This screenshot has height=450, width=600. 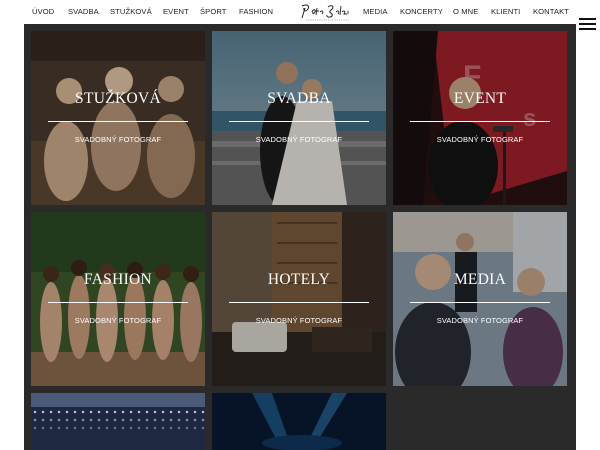 What do you see at coordinates (299, 98) in the screenshot?
I see `tile-title: SVADBA` at bounding box center [299, 98].